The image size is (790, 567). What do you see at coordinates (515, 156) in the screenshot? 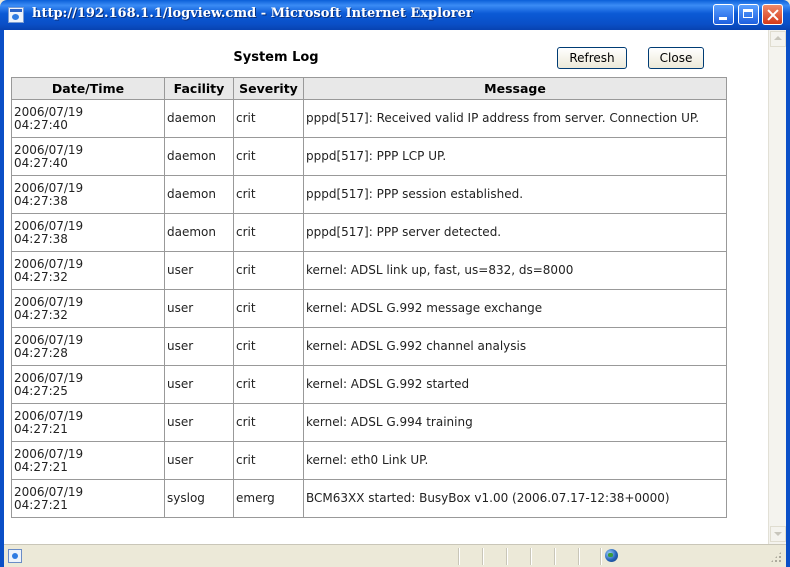
I see `cell-message: pppd[517]: PPP LCP UP.` at bounding box center [515, 156].